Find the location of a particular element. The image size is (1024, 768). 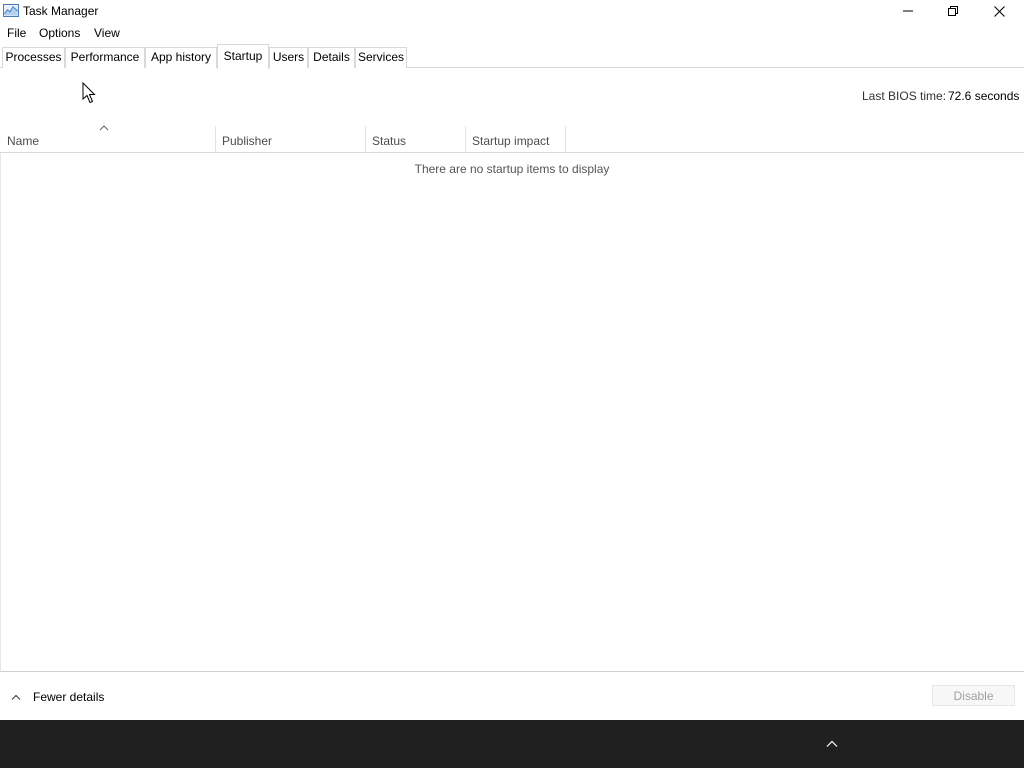

tab-users: Users is located at coordinates (288, 57).